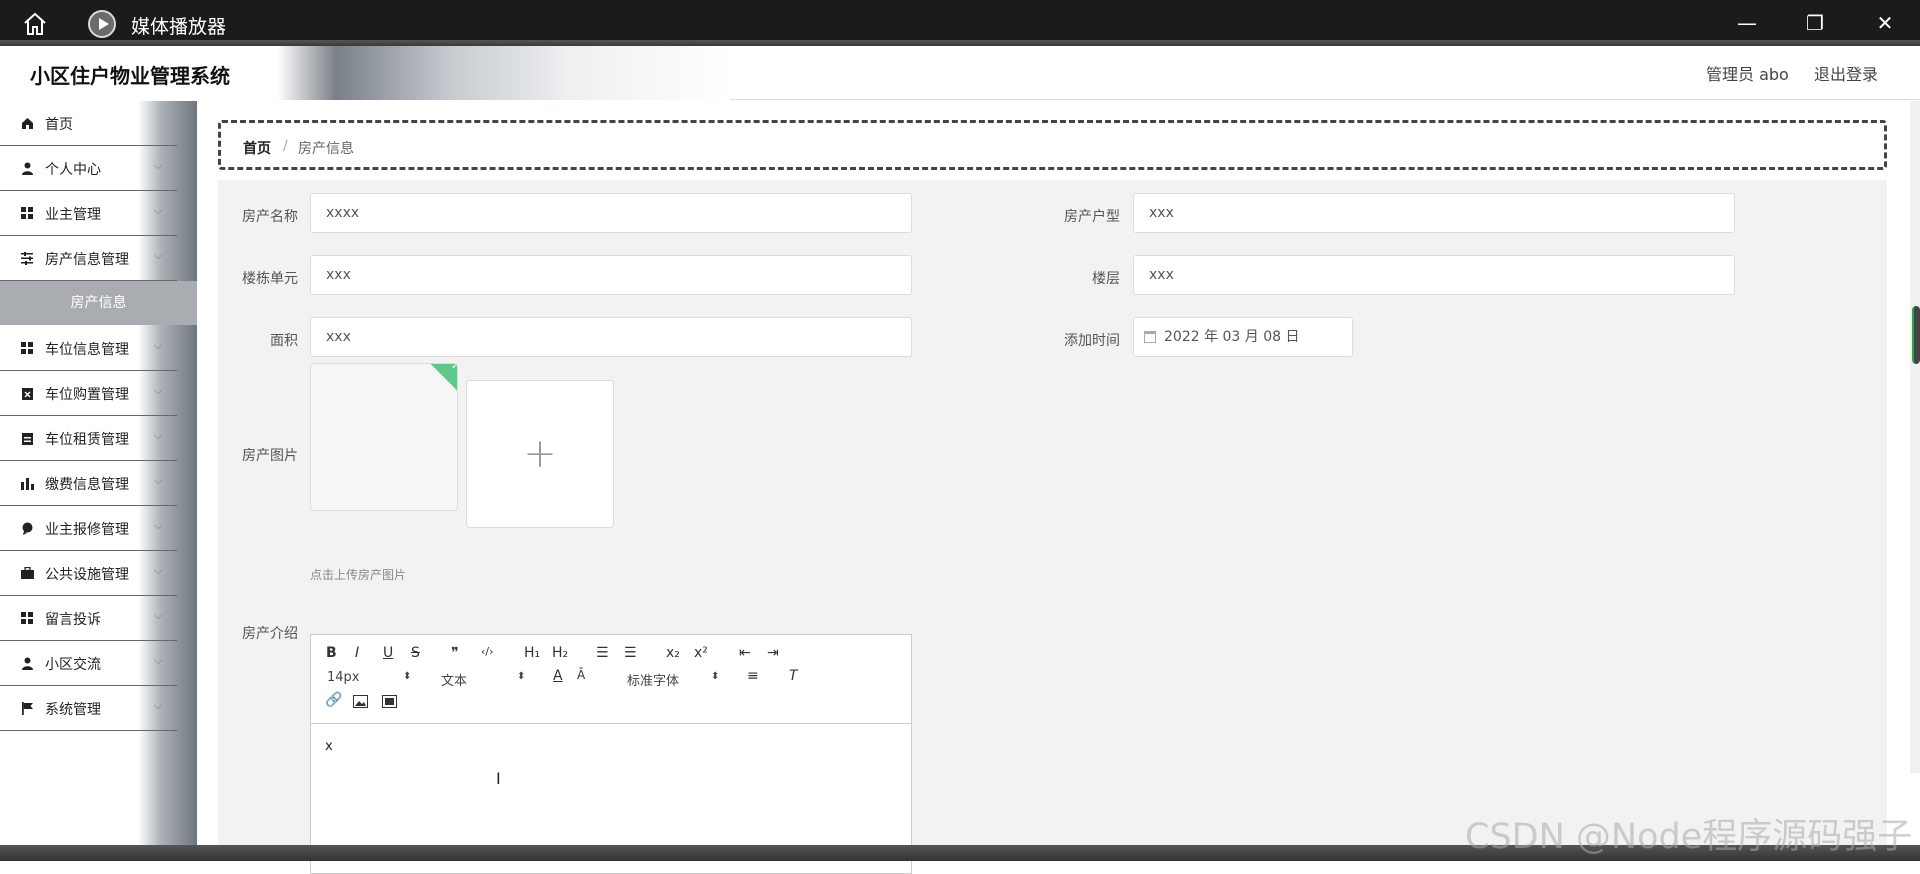 This screenshot has height=874, width=1920. Describe the element at coordinates (59, 125) in the screenshot. I see `sidebar-item-label: 首页` at that location.